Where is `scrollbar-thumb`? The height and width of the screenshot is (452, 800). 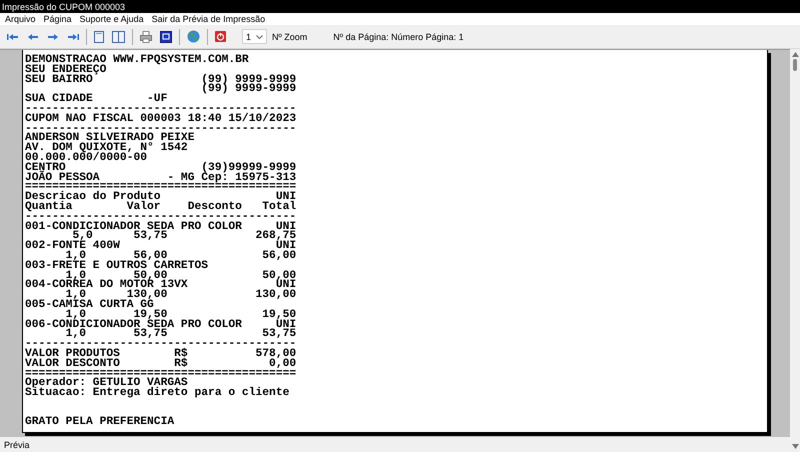
scrollbar-thumb is located at coordinates (795, 65).